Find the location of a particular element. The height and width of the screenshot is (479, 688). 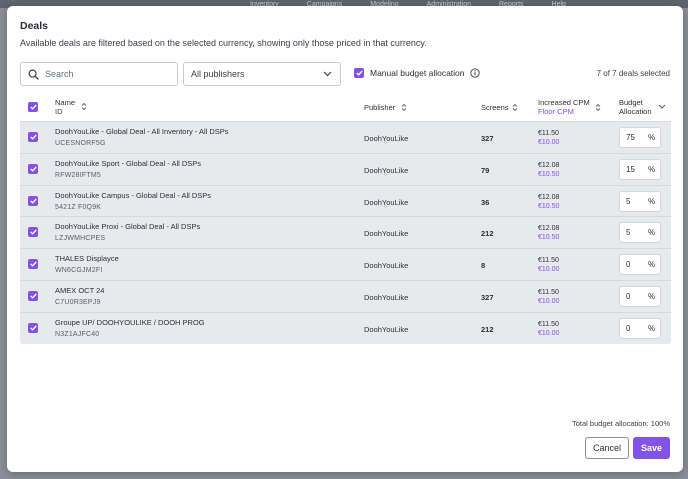

deal-screens: 8 is located at coordinates (483, 266).